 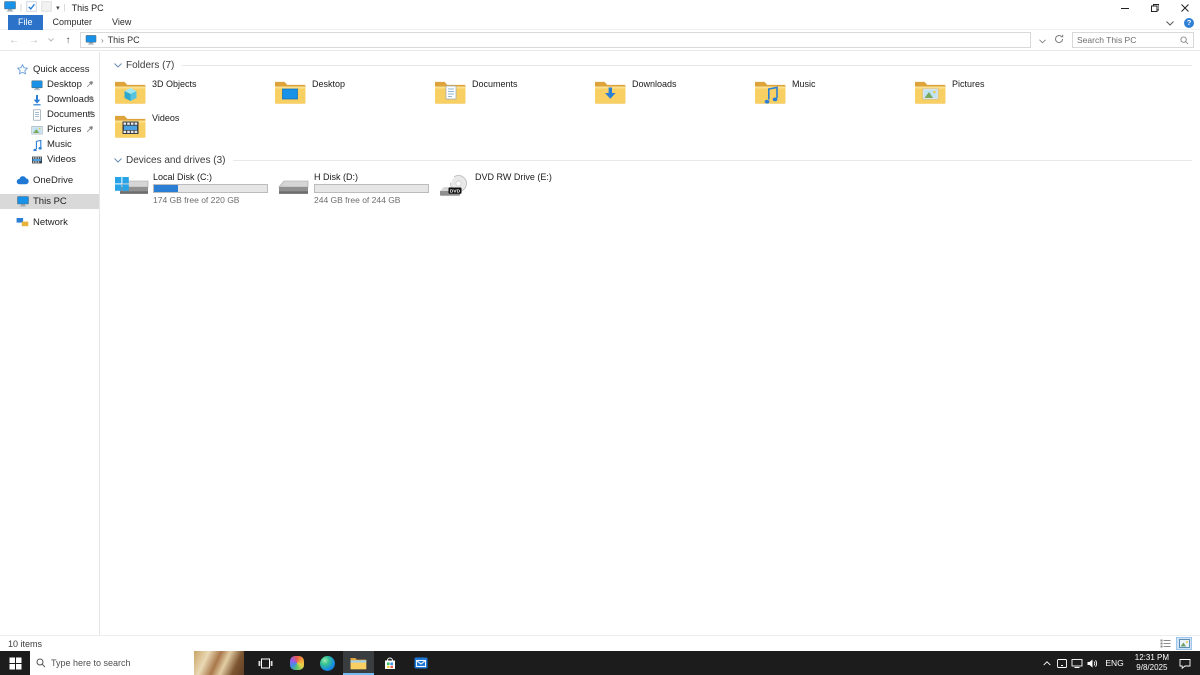 What do you see at coordinates (389, 663) in the screenshot?
I see `taskbar-store` at bounding box center [389, 663].